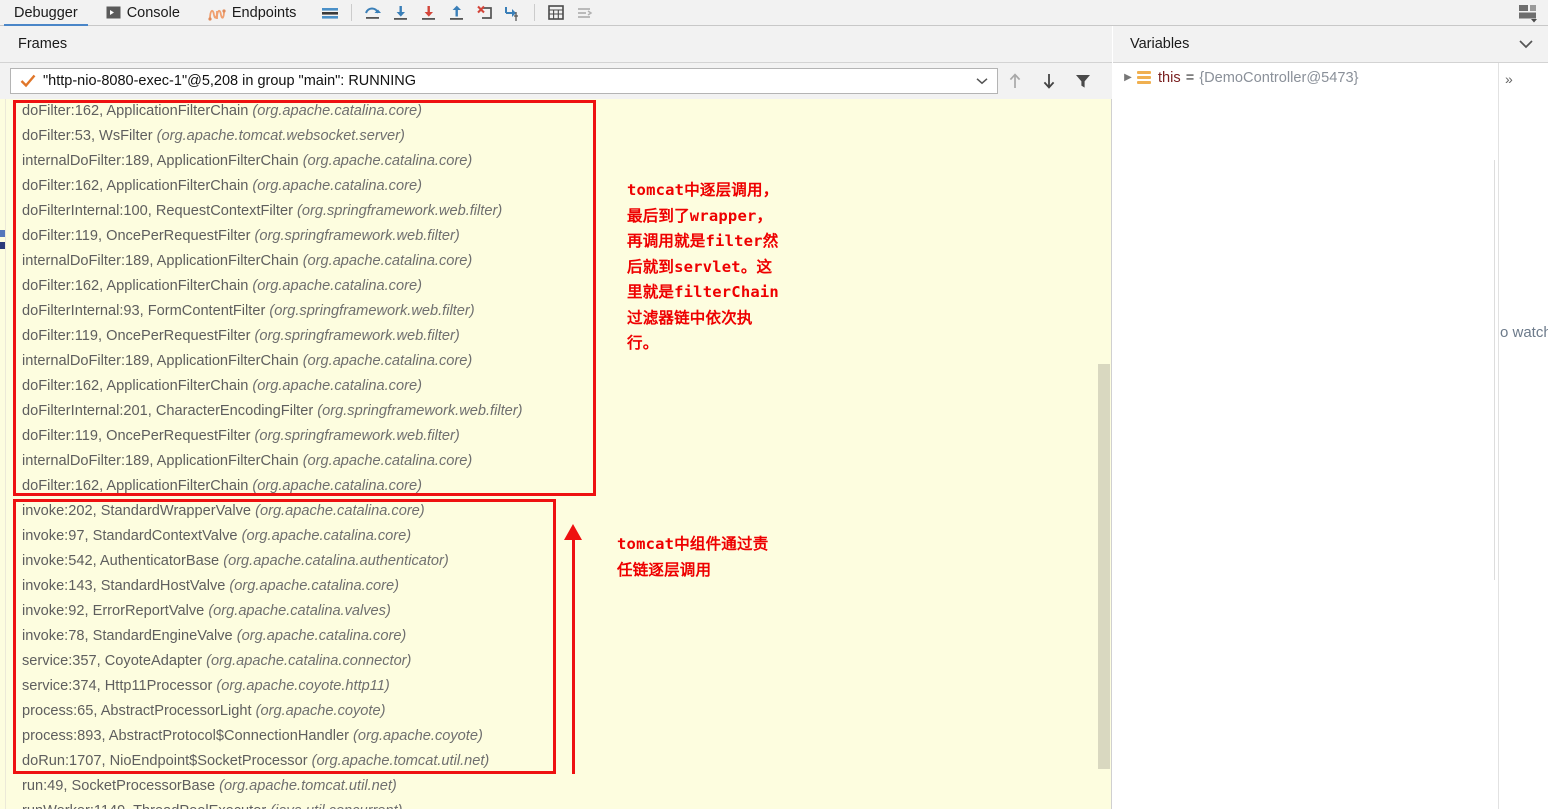 The width and height of the screenshot is (1548, 809). Describe the element at coordinates (485, 12) in the screenshot. I see `drop-frame-icon` at that location.